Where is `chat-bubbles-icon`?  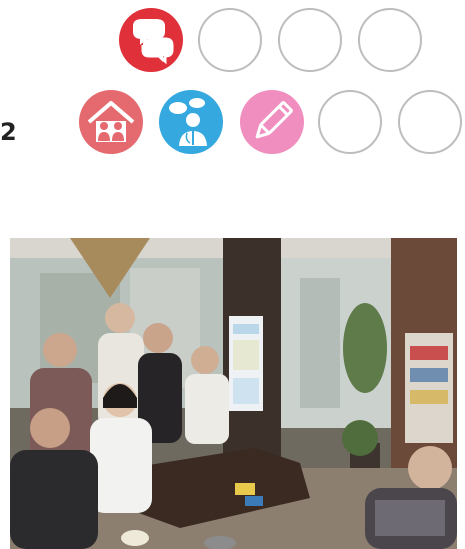 chat-bubbles-icon is located at coordinates (151, 40).